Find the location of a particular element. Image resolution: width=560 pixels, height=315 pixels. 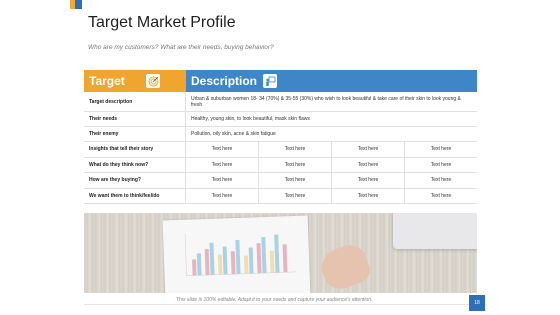

header-description-label: Description is located at coordinates (224, 81).